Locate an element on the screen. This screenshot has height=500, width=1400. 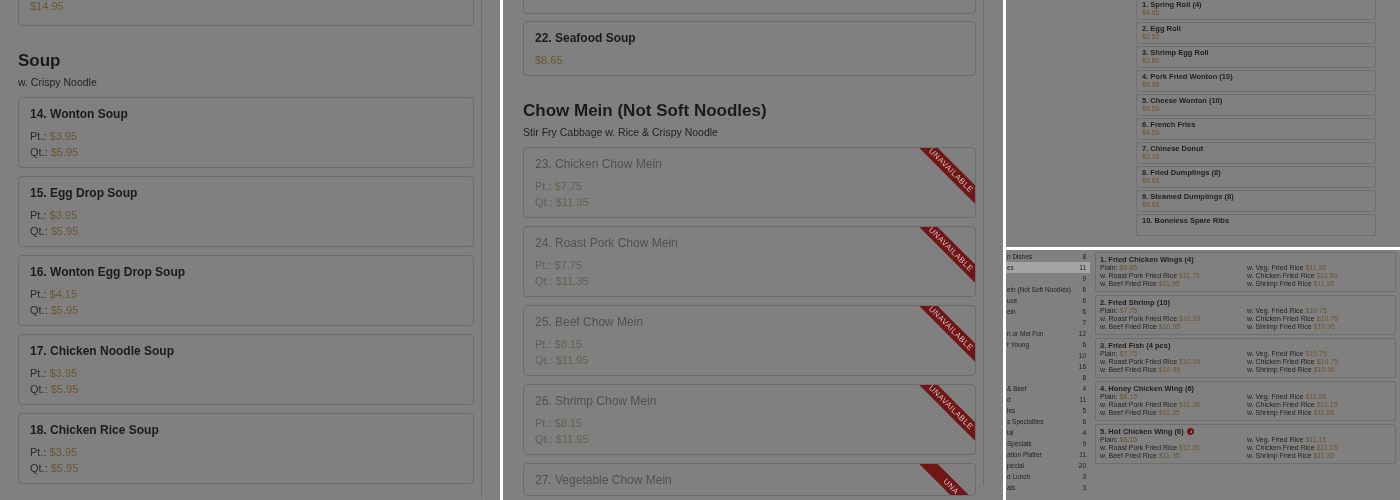
menu-item-card: 15. Egg Drop Soup Pt.: $3.95 Qt.: $5.95 is located at coordinates (246, 211).